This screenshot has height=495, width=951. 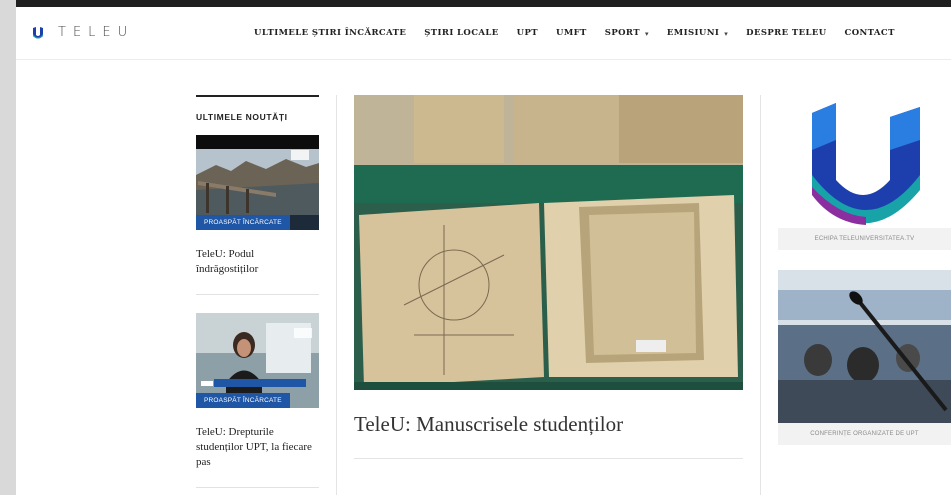 I want to click on teleu-big-logo-icon, so click(x=864, y=161).